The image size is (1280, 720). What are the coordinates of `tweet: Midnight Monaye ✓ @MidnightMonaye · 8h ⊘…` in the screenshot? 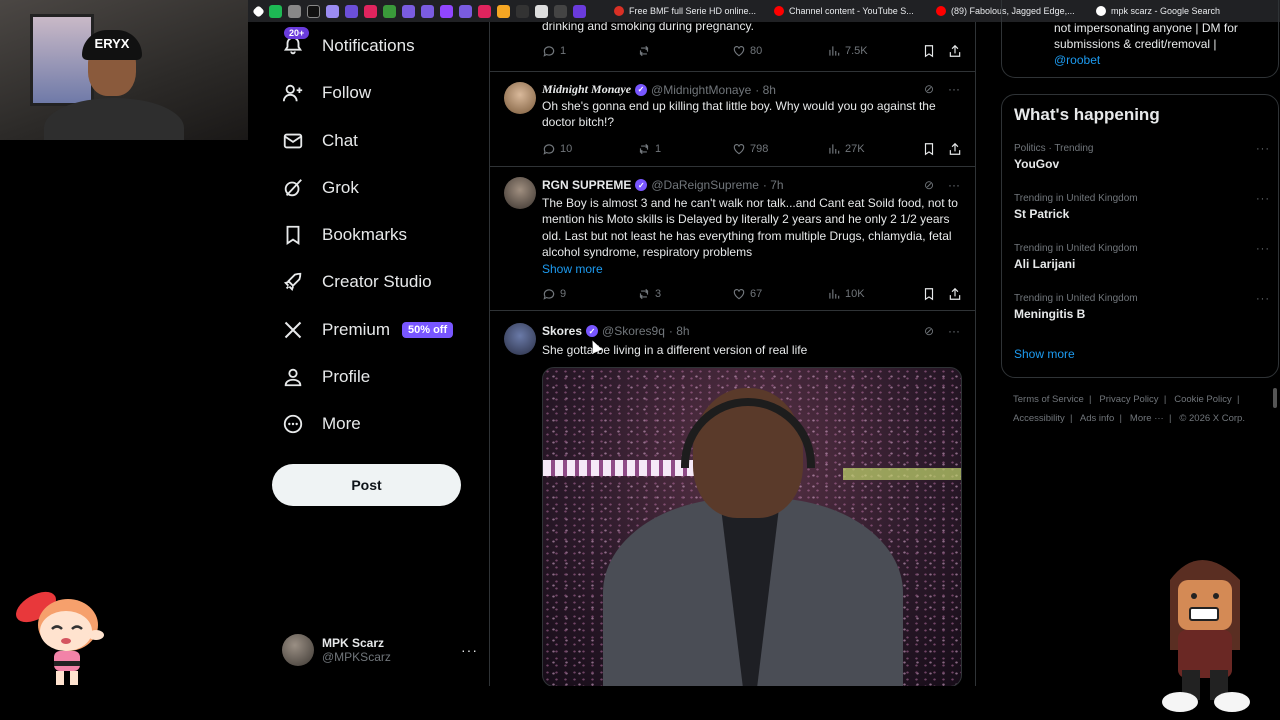 It's located at (732, 119).